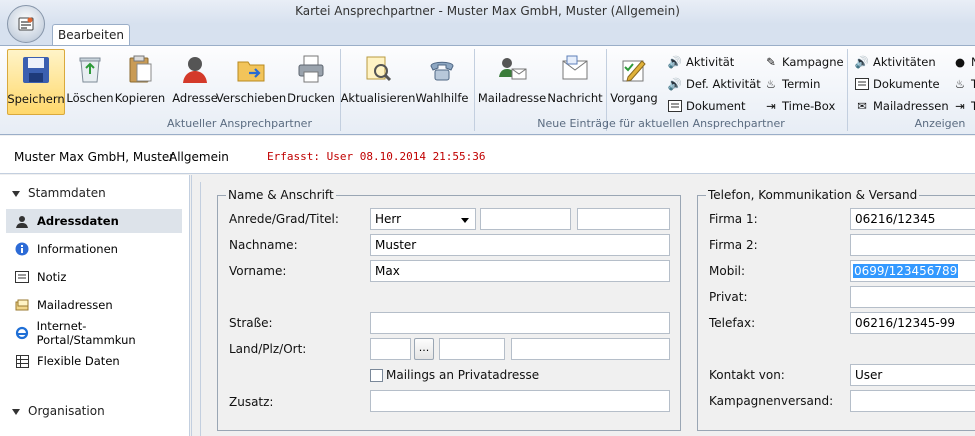 Image resolution: width=975 pixels, height=436 pixels. What do you see at coordinates (963, 84) in the screenshot?
I see `cut-off-button-t1: ♨ T` at bounding box center [963, 84].